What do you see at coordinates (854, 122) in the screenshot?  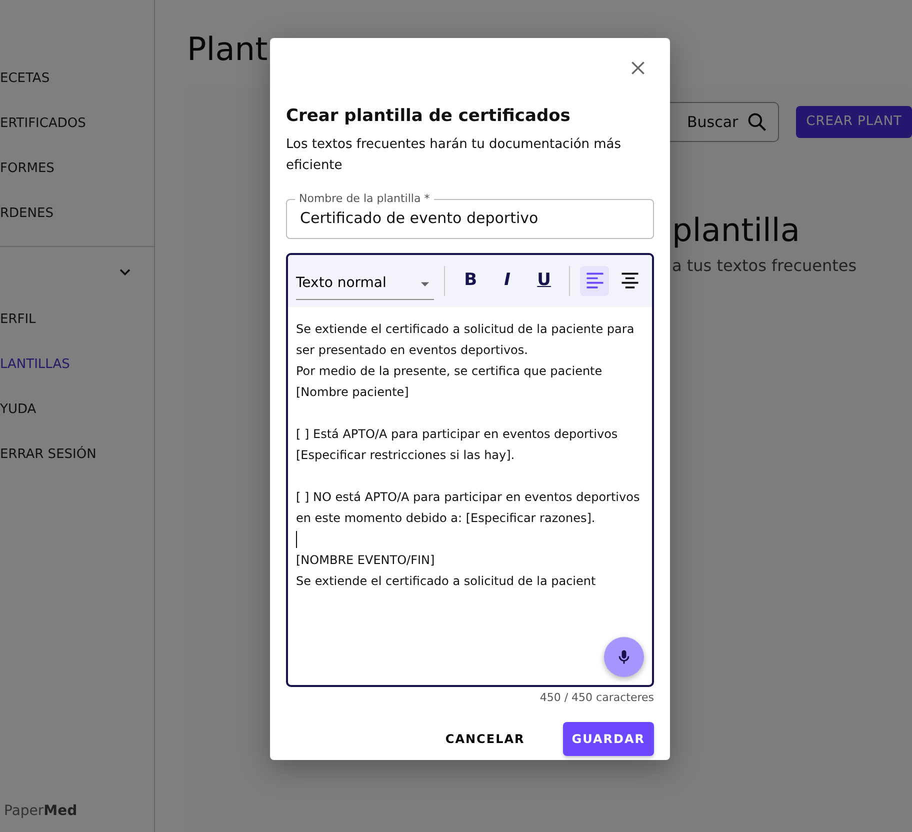 I see `create-template-button: CREAR PLANT` at bounding box center [854, 122].